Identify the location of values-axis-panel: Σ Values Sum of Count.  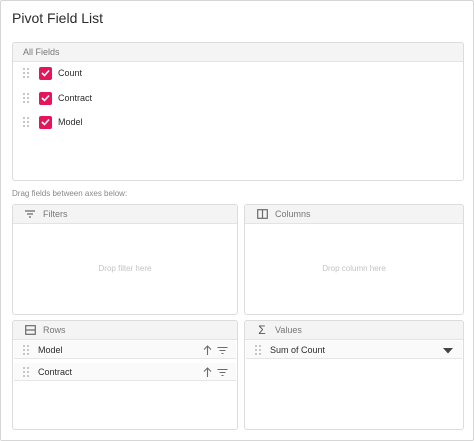
(354, 375).